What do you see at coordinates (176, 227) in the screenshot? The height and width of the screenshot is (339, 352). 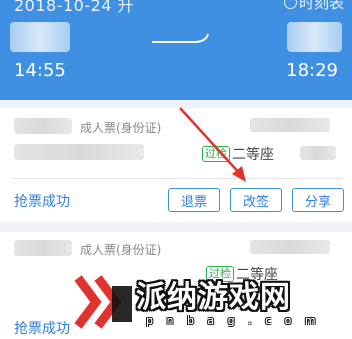 I see `section-gap` at bounding box center [176, 227].